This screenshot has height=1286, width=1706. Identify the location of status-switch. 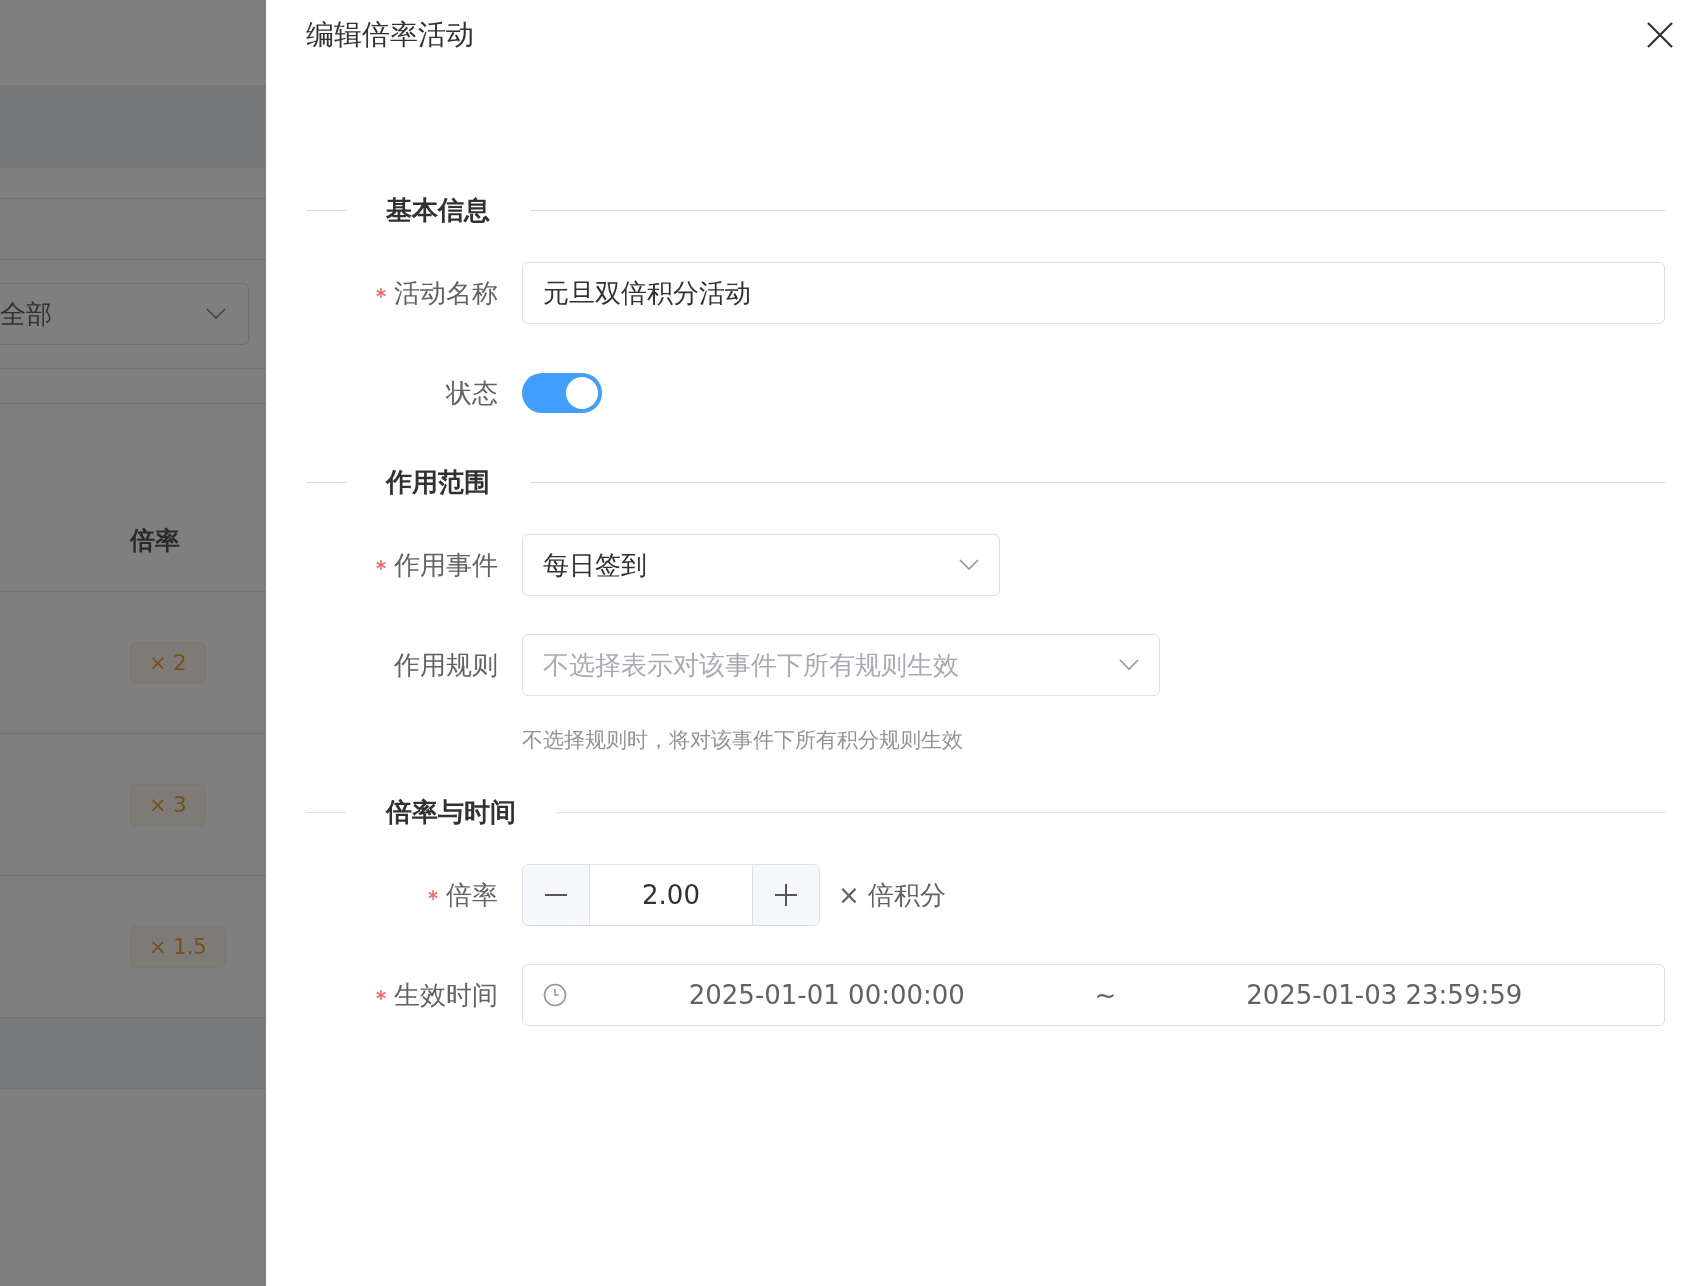
(562, 393).